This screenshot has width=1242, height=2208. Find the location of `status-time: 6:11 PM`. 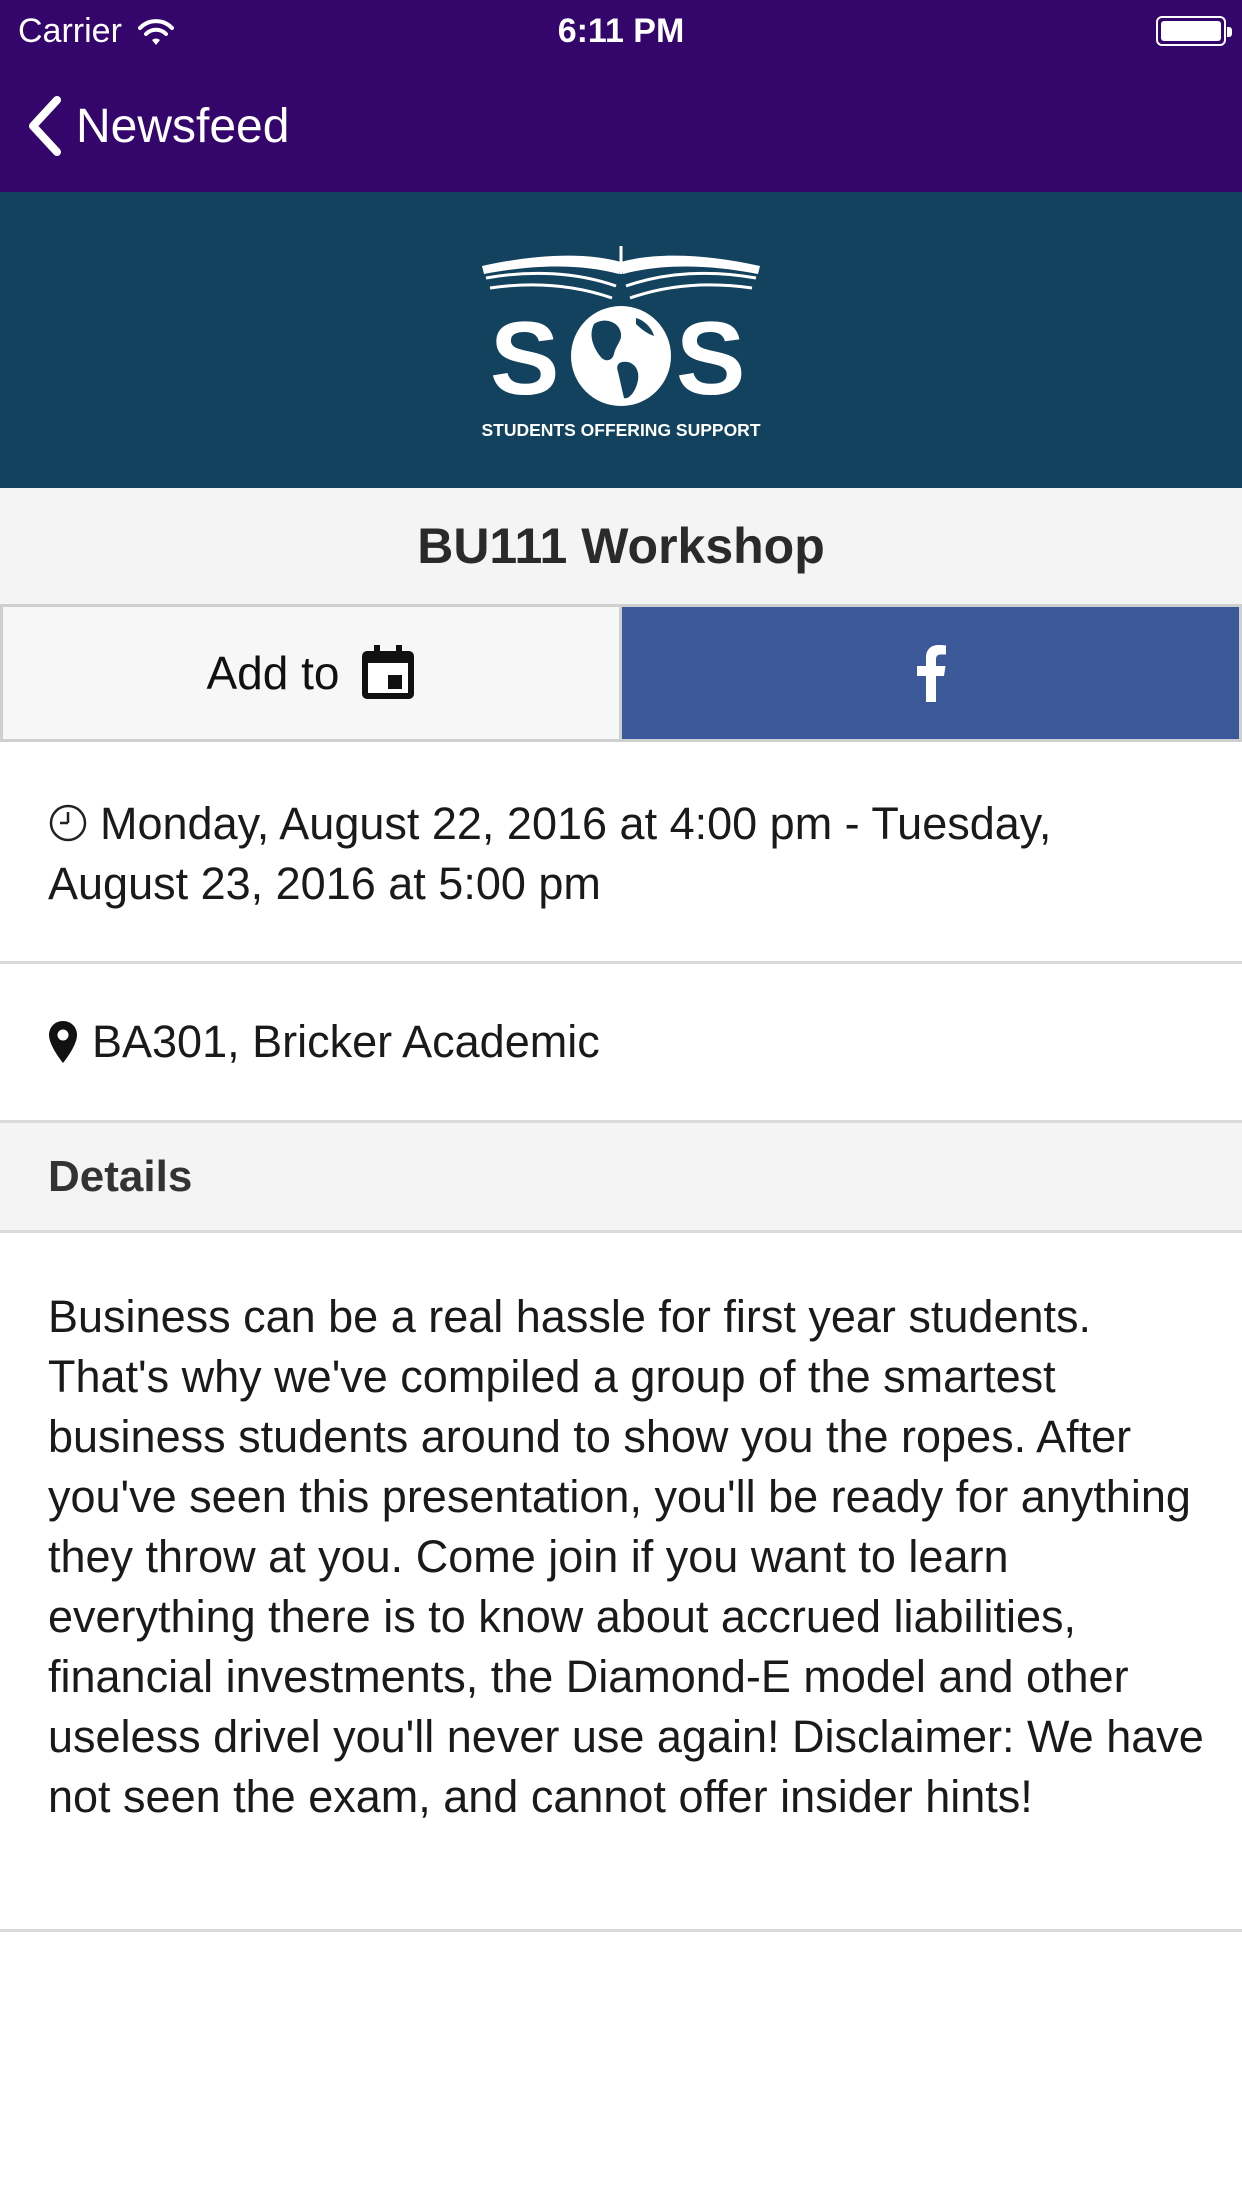

status-time: 6:11 PM is located at coordinates (621, 31).